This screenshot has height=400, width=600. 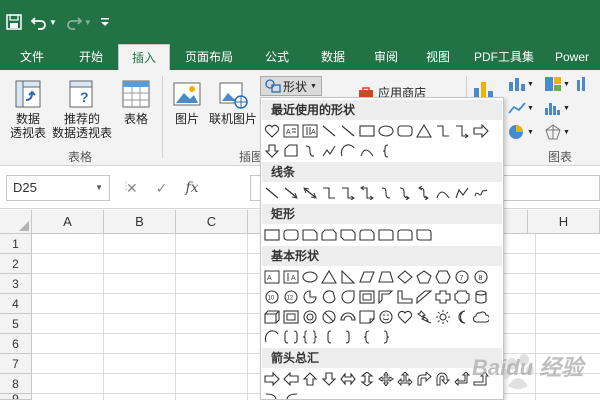 What do you see at coordinates (82, 109) in the screenshot?
I see `recommended-pivot-button: ? 推荐的 数据透视表` at bounding box center [82, 109].